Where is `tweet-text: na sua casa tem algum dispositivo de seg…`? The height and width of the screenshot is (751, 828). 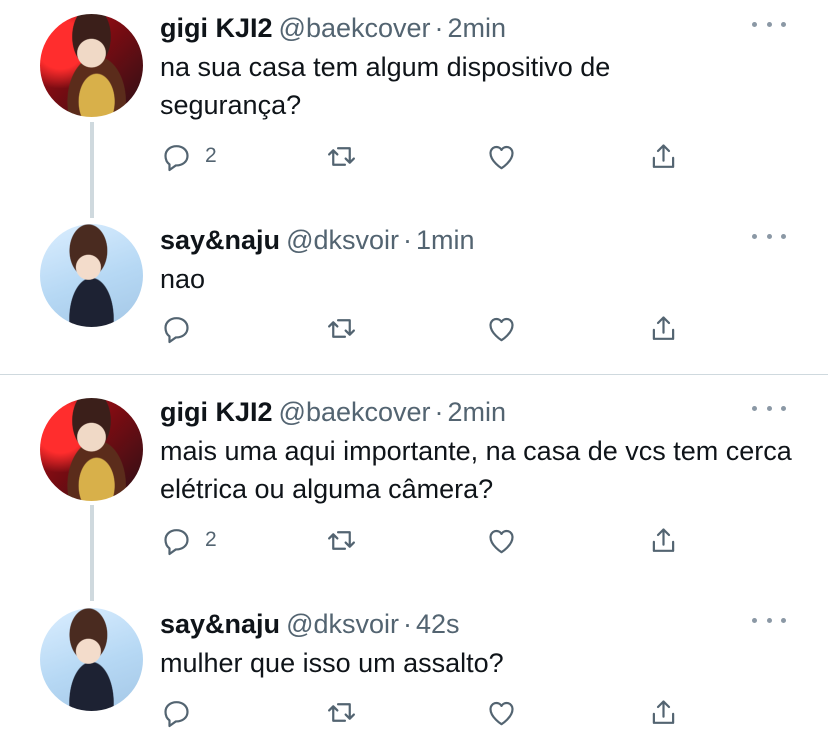 tweet-text: na sua casa tem algum dispositivo de seg… is located at coordinates (385, 86).